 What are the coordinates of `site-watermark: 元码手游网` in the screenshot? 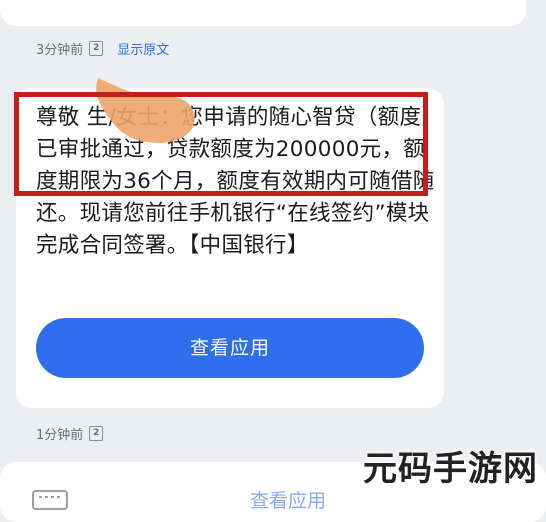 It's located at (450, 469).